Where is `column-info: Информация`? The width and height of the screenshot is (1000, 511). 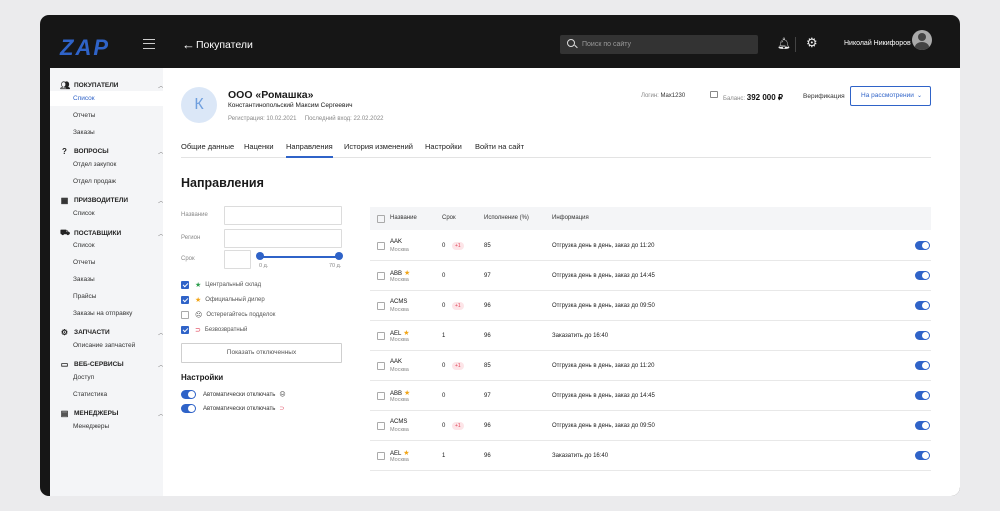 column-info: Информация is located at coordinates (570, 218).